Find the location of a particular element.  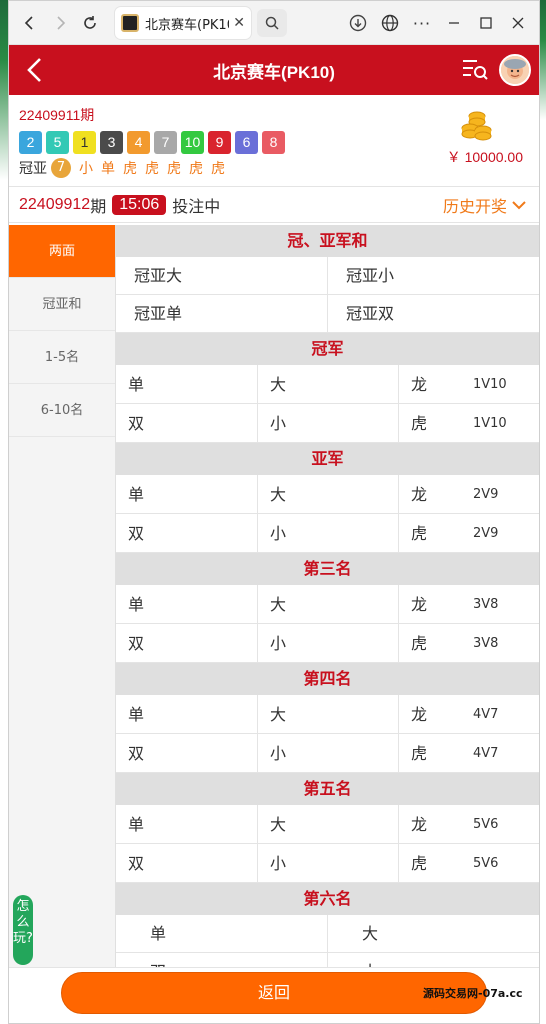

arrow-right-icon is located at coordinates (61, 22).